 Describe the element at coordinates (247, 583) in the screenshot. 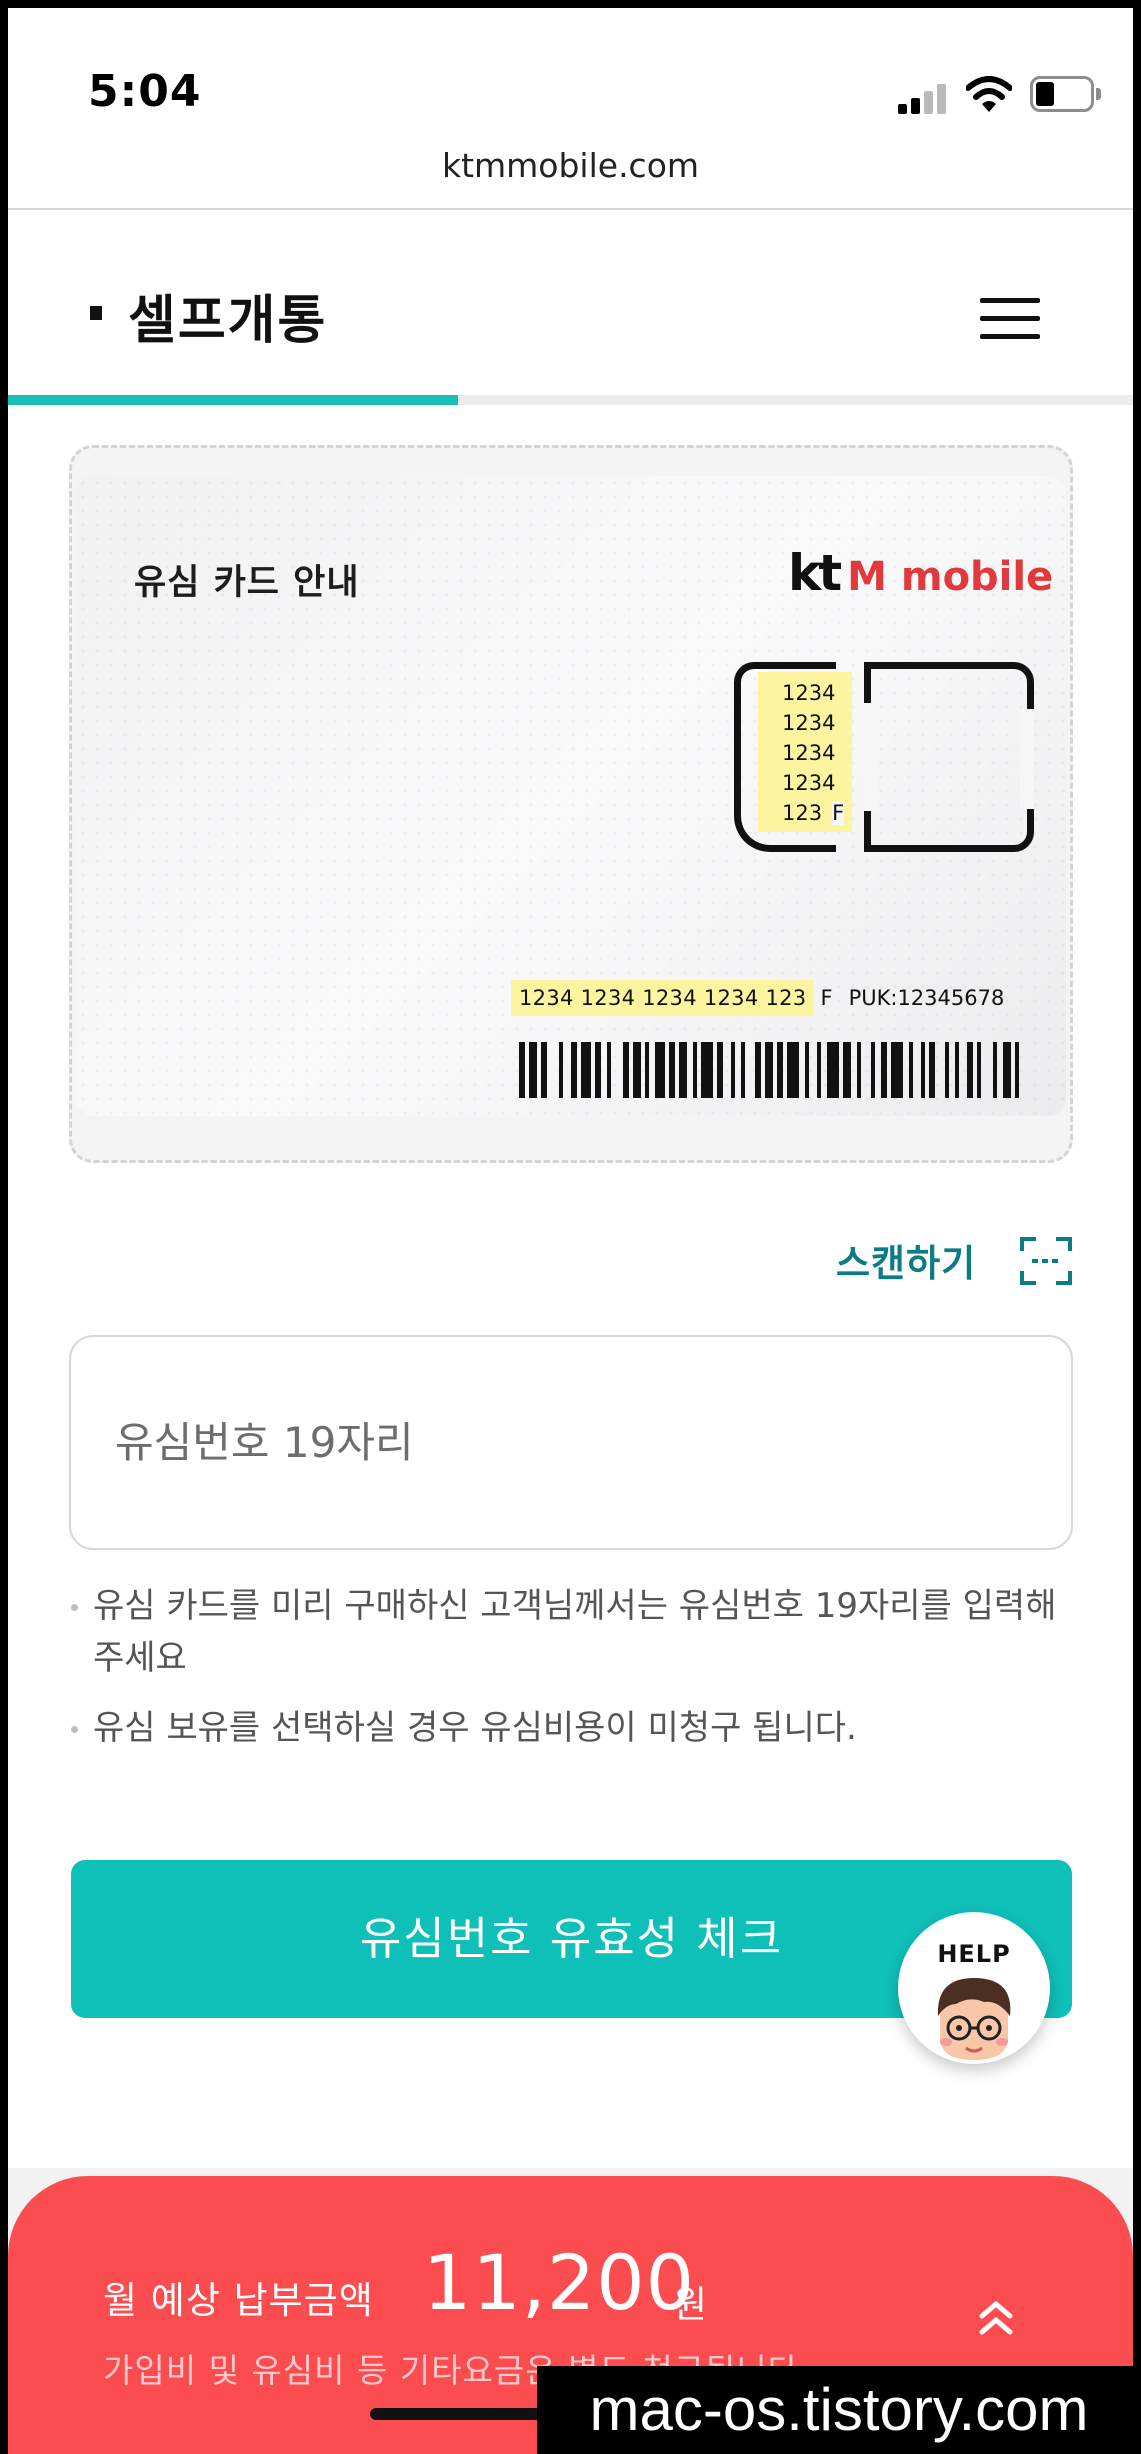

I see `sim-card-title: 유심 카드 안내` at that location.